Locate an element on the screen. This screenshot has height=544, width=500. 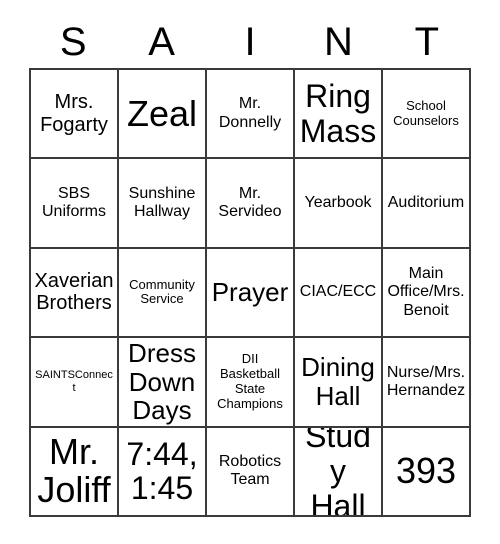
bingo-cell: 7:44, 1:45 is located at coordinates (163, 472).